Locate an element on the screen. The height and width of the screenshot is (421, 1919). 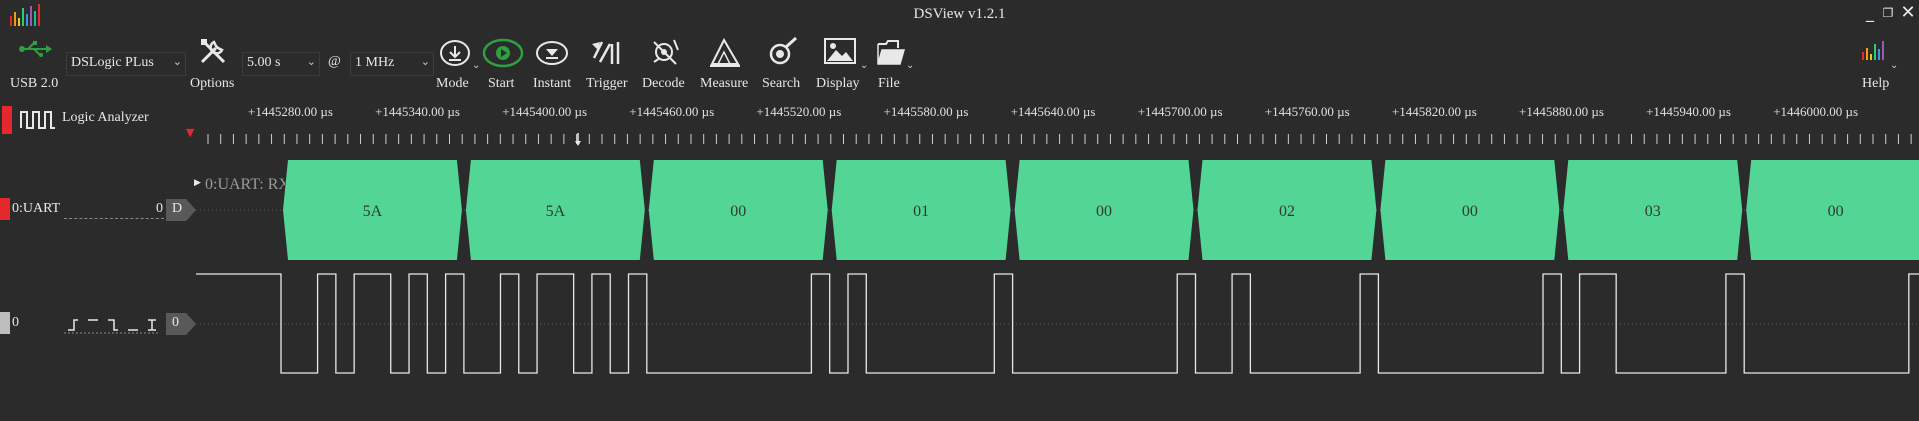
decoded-byte-value: 01 is located at coordinates (921, 211).